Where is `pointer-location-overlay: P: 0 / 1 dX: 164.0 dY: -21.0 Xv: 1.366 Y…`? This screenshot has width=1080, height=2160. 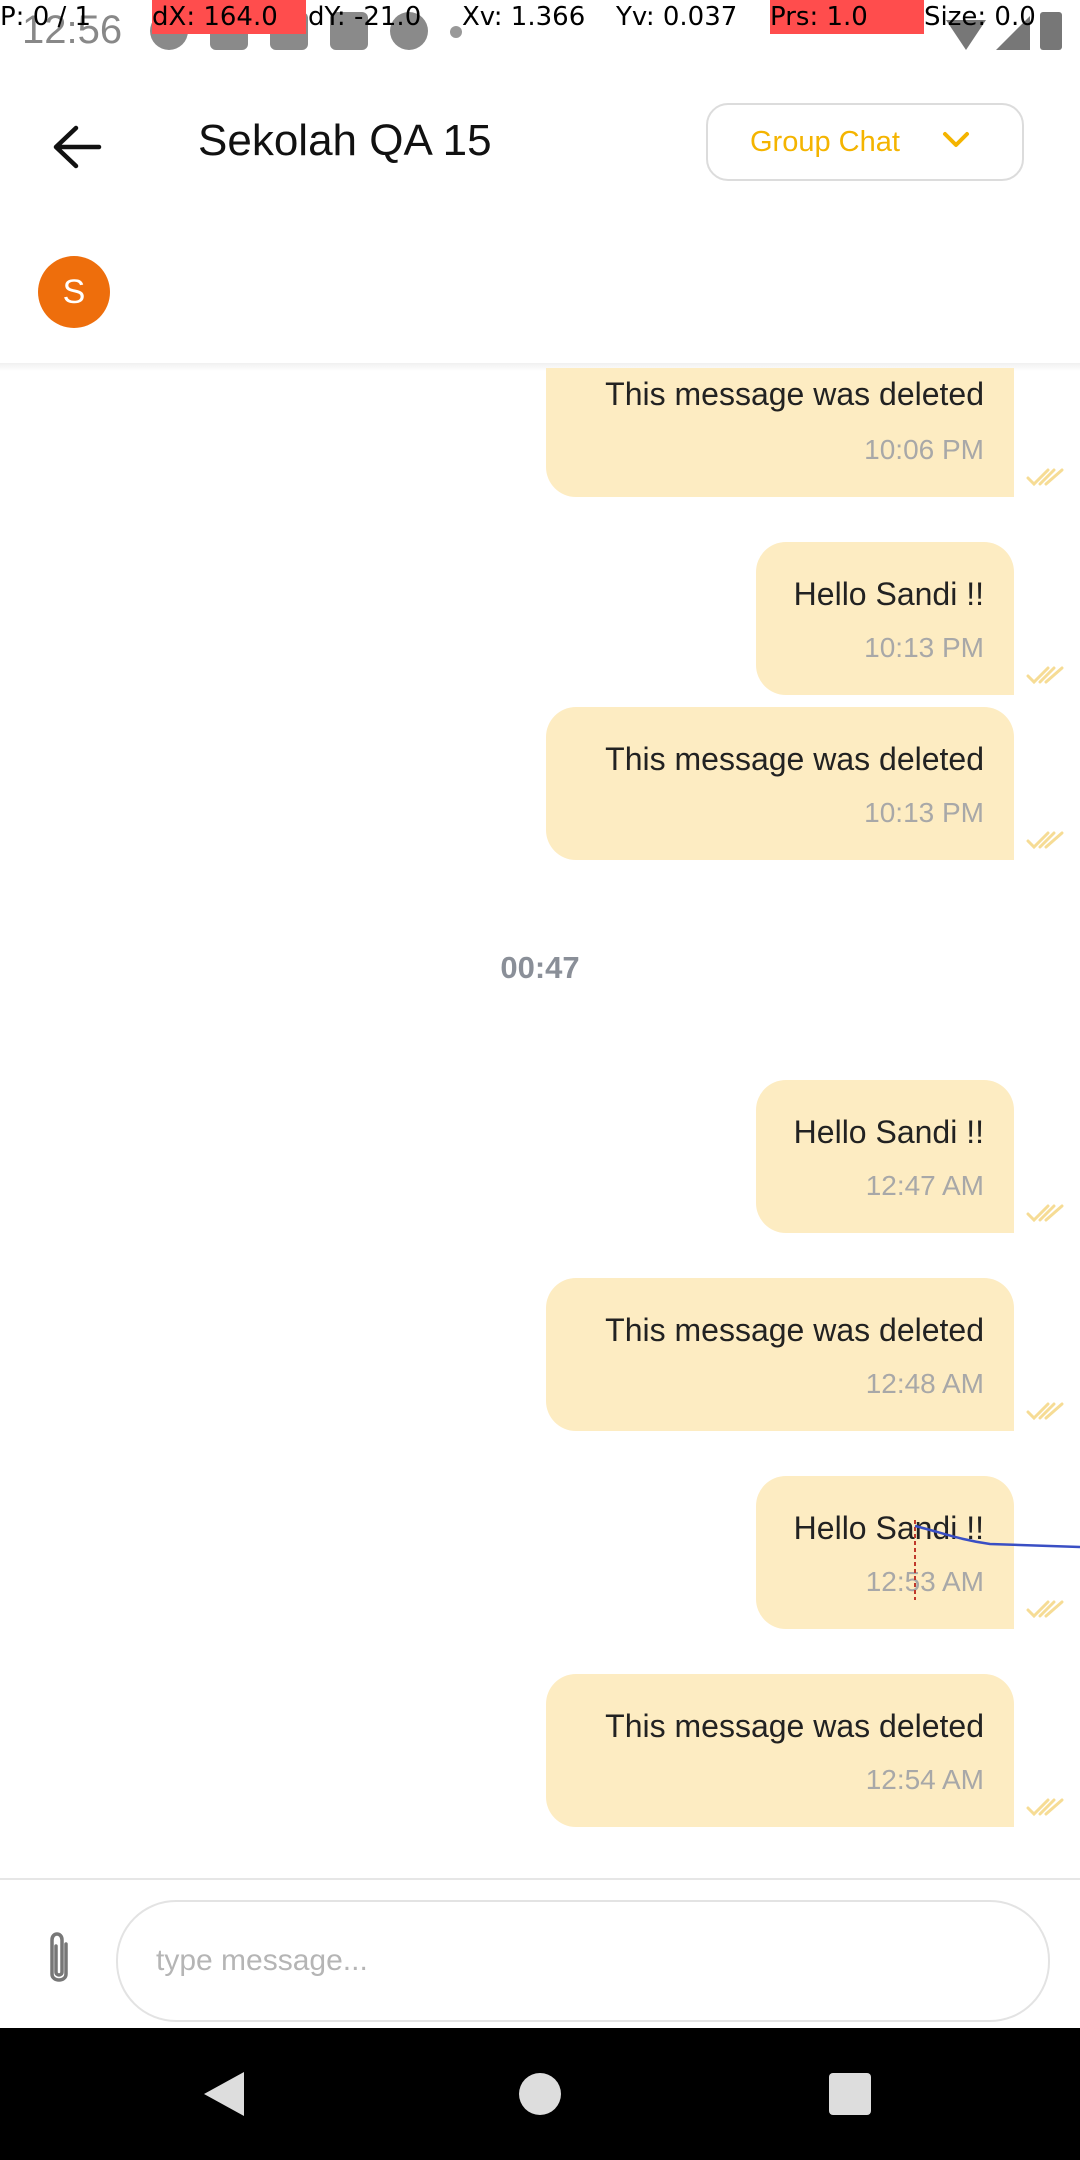
pointer-location-overlay: P: 0 / 1 dX: 164.0 dY: -21.0 Xv: 1.366 Y… is located at coordinates (540, 18).